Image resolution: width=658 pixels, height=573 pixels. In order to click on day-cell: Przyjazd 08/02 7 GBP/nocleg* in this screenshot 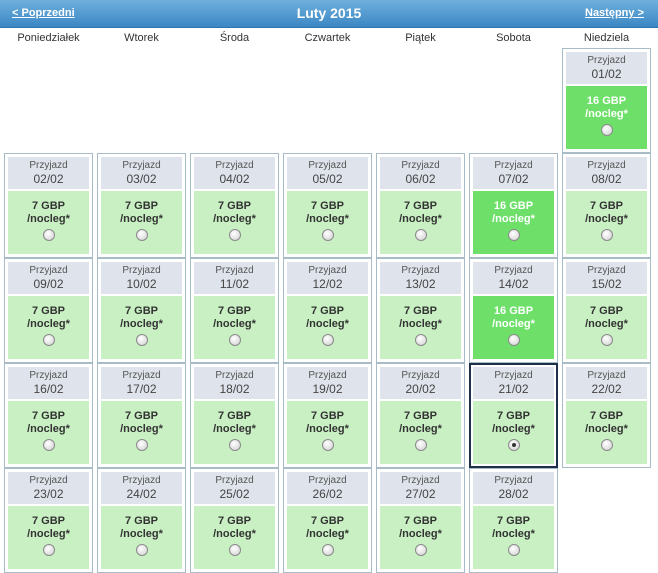, I will do `click(606, 205)`.